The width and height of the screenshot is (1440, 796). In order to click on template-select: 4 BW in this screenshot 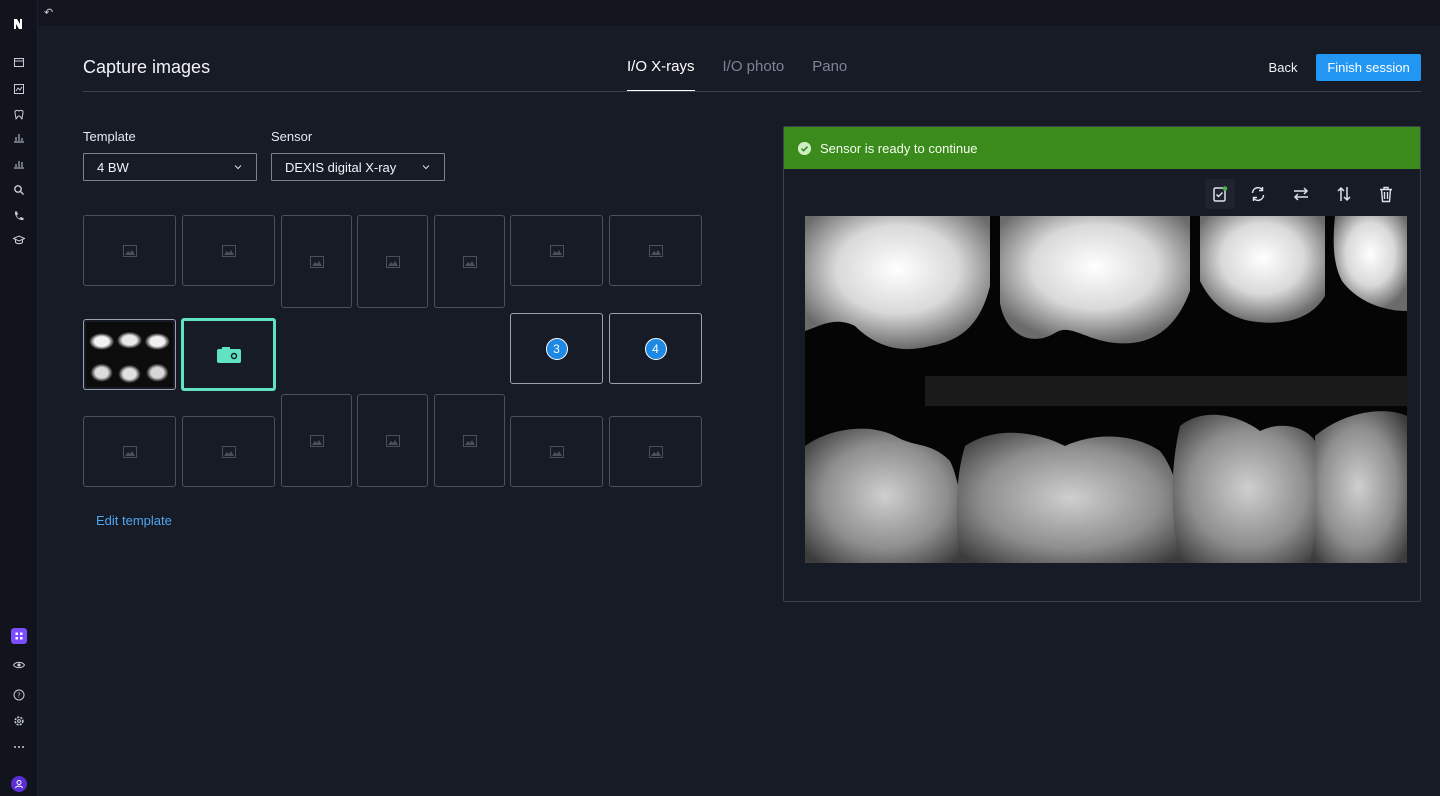, I will do `click(170, 167)`.